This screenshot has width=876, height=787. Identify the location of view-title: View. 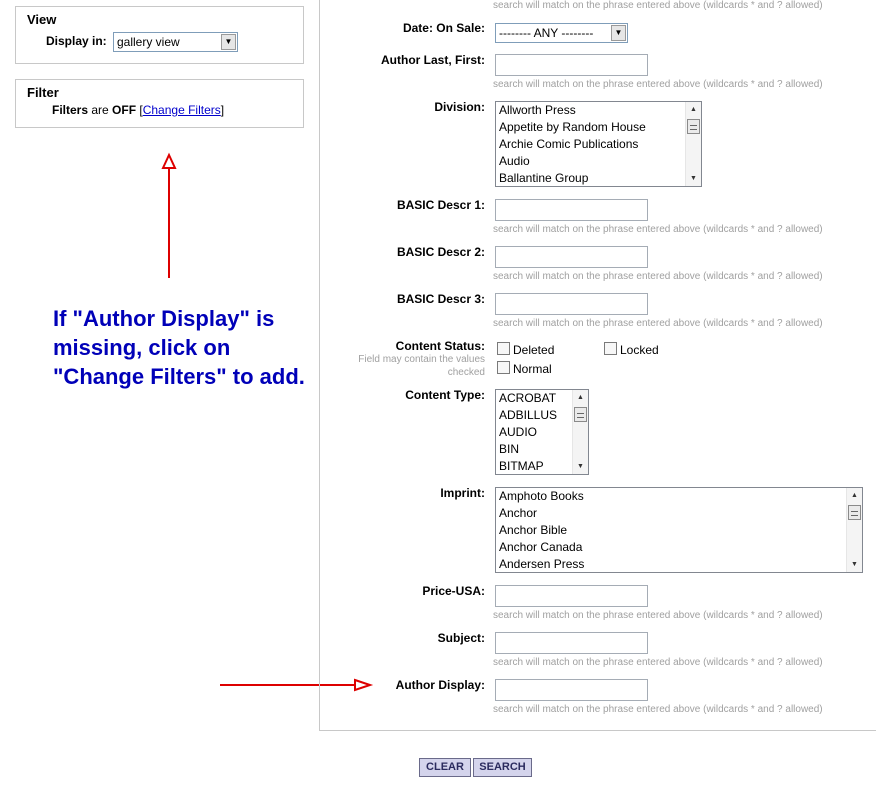
(42, 19).